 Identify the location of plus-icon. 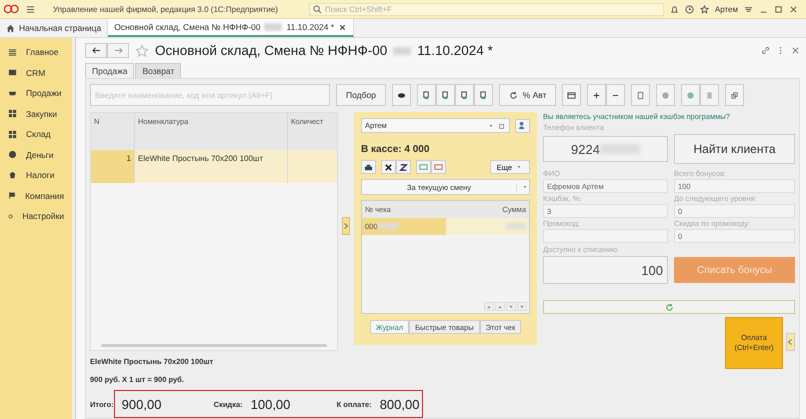
(597, 95).